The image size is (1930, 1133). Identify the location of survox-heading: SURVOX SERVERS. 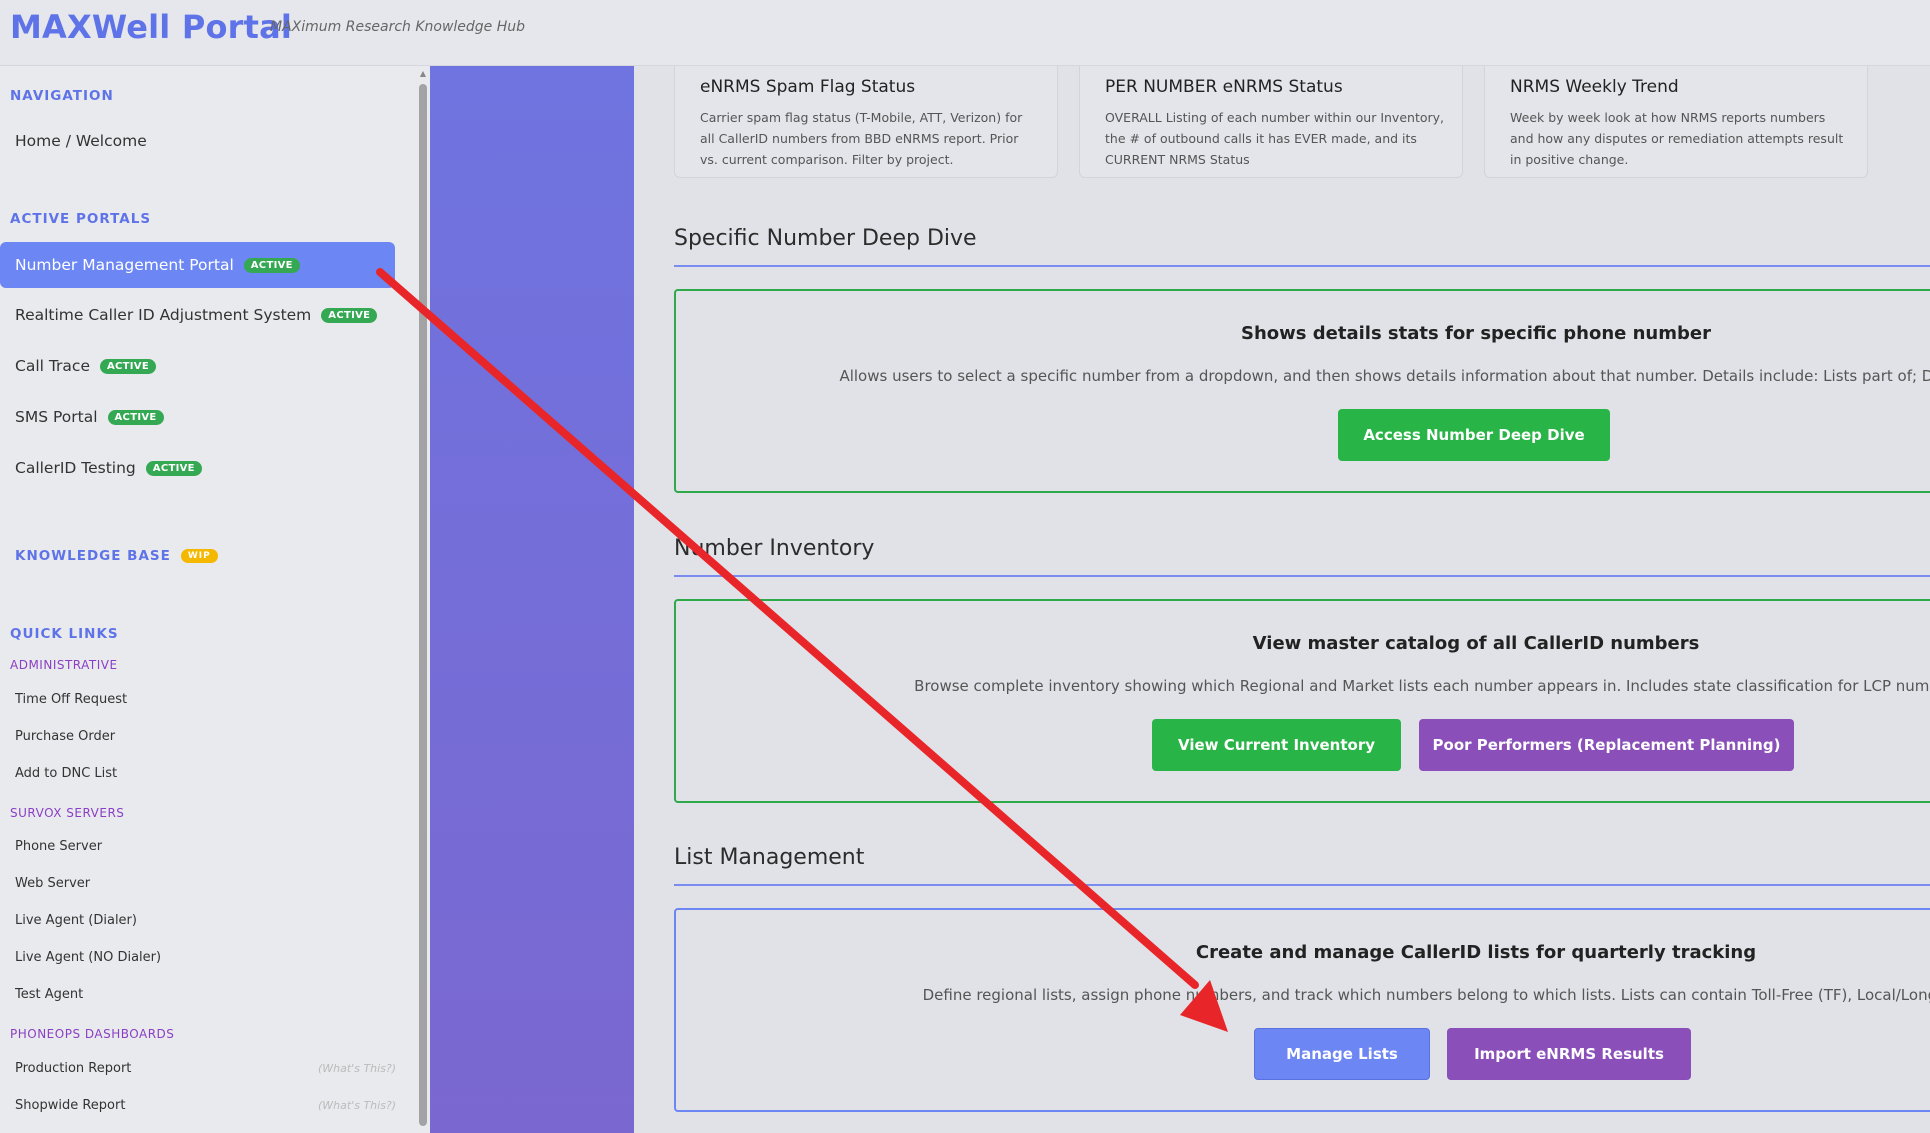
(67, 813).